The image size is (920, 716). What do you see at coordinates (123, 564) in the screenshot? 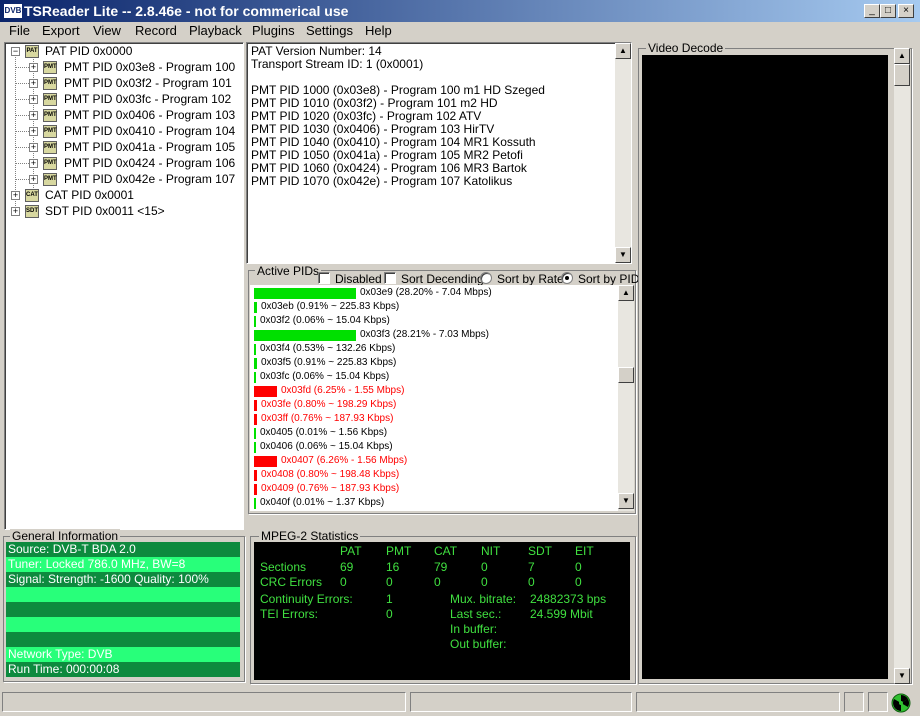
I see `general-info-row: Tuner: Locked 786.0 MHz, BW=8` at bounding box center [123, 564].